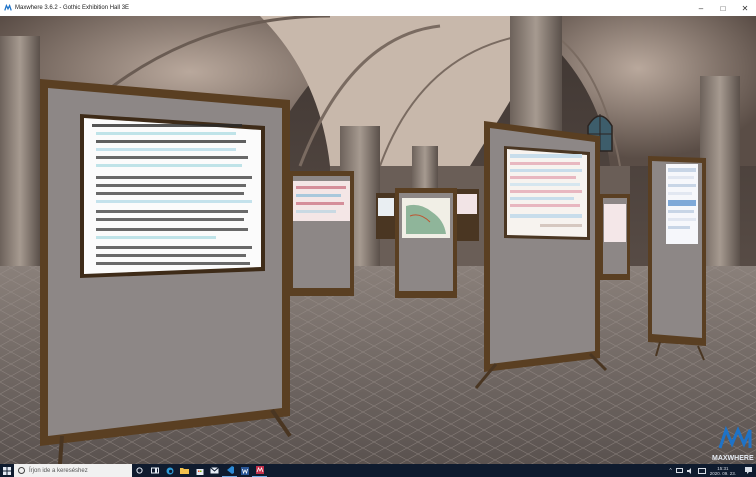  I want to click on exhibit-panel-center, so click(541, 255).